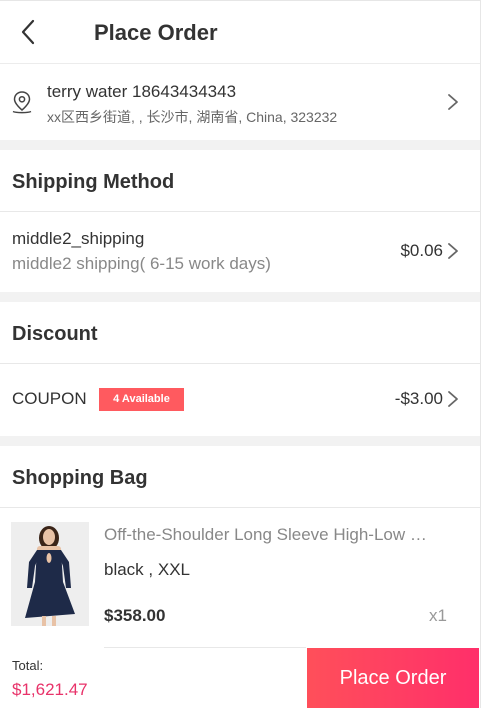 This screenshot has width=481, height=708. Describe the element at coordinates (78, 238) in the screenshot. I see `shipping-method-name: middle2_shipping` at that location.